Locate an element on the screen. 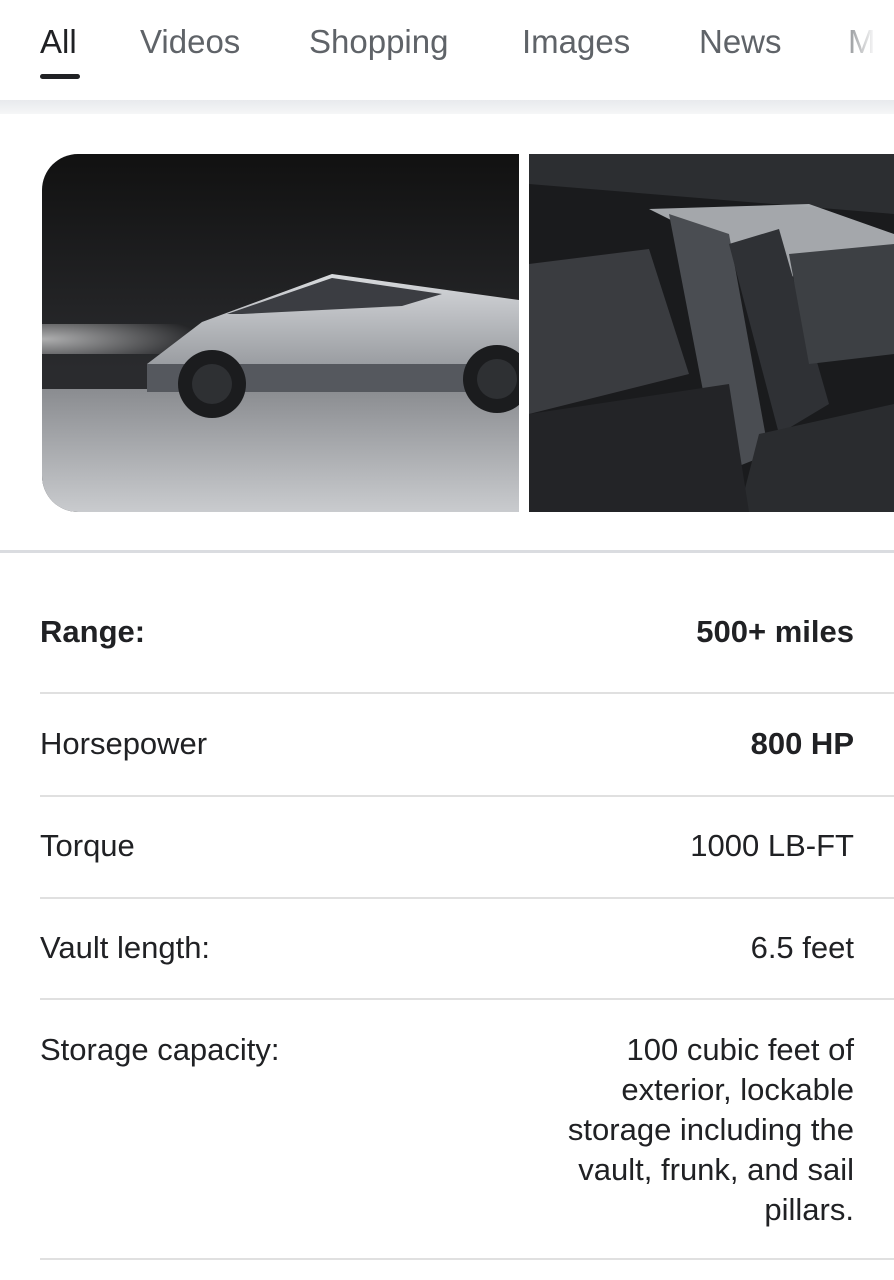  tab-shopping: Shopping is located at coordinates (378, 42).